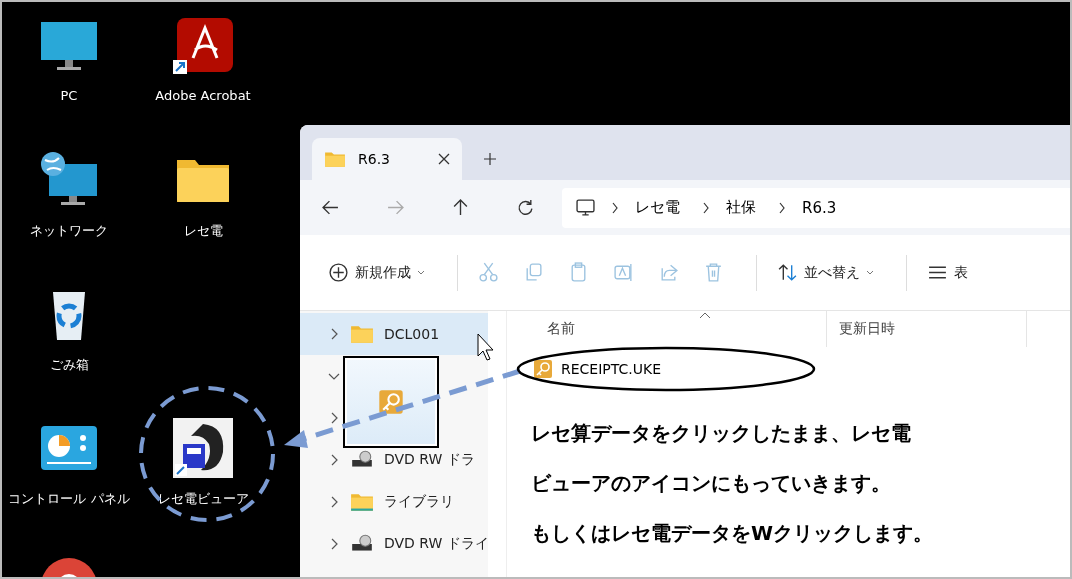 The height and width of the screenshot is (579, 1072). I want to click on desktop-icon-label: ごみ箱, so click(69, 365).